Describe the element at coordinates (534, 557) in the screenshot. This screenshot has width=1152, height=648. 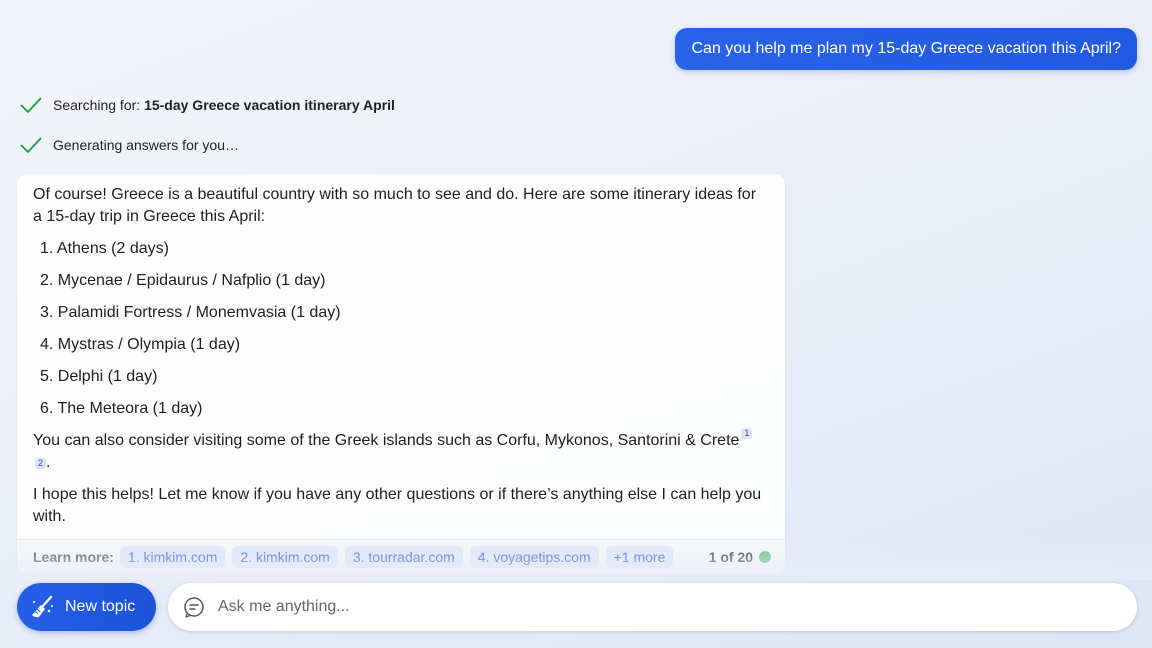
I see `source-link: 4. voyagetips.com` at that location.